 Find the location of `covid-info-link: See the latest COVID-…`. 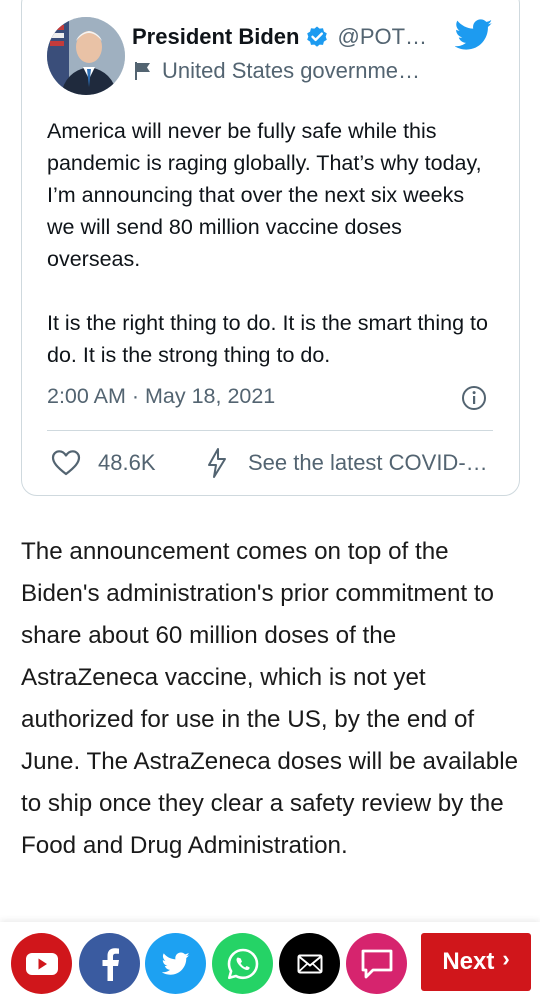

covid-info-link: See the latest COVID-… is located at coordinates (368, 463).